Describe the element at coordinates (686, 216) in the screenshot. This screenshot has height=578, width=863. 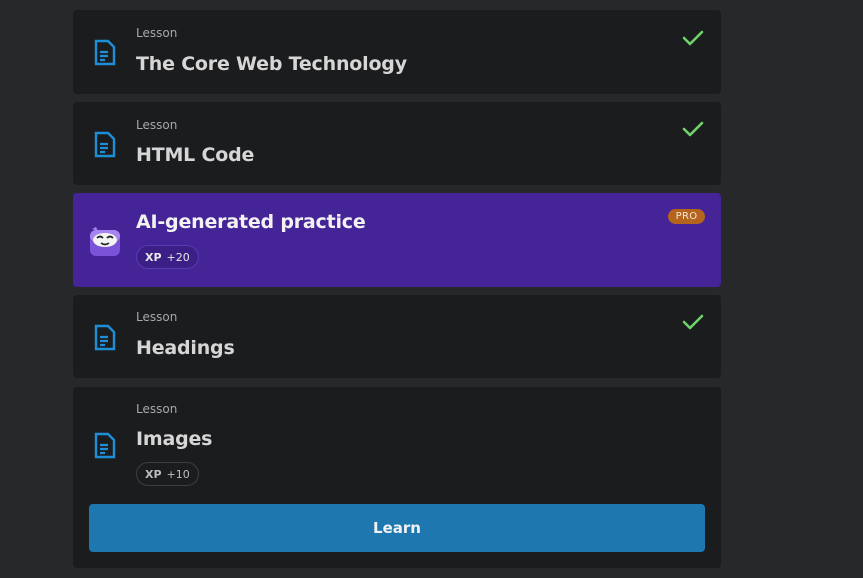
I see `pro-badge: PRO` at that location.